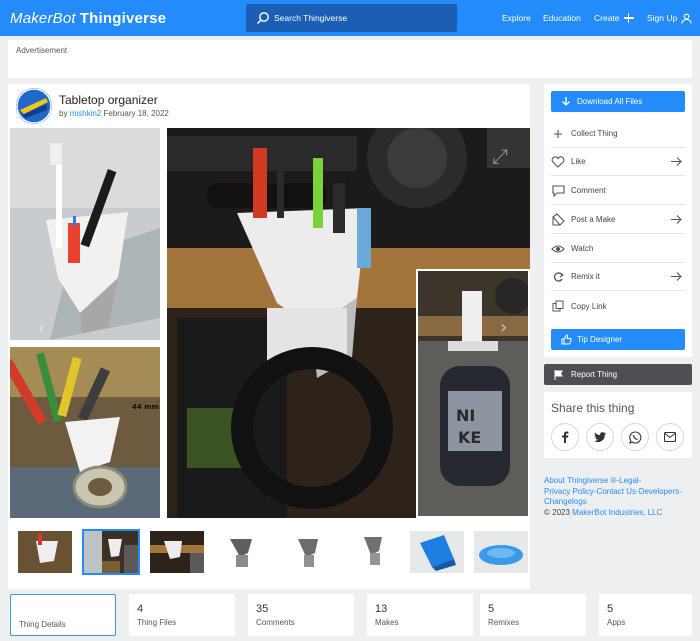  I want to click on nav-create: Create, so click(614, 18).